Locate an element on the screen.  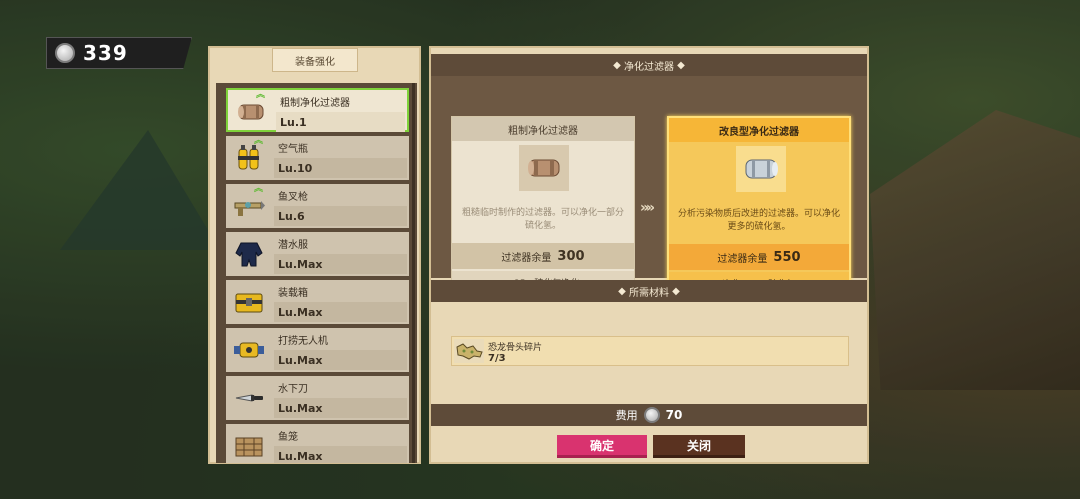
equipment-name: 装载箱 is located at coordinates (293, 293).